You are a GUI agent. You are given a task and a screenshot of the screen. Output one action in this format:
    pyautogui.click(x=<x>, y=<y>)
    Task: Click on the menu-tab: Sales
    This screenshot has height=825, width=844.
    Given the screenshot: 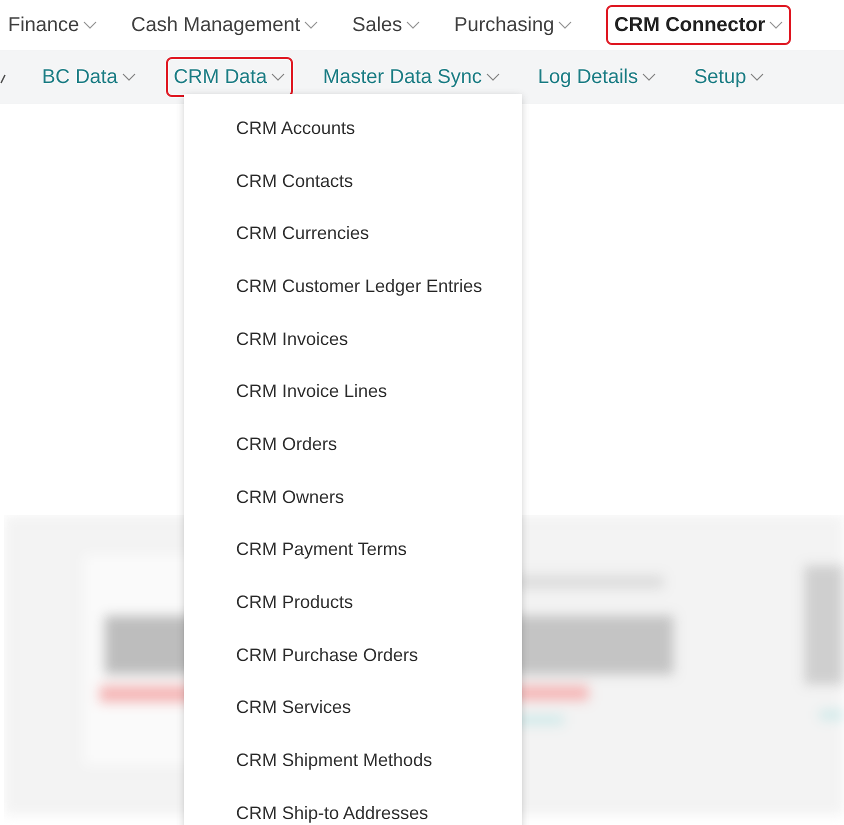 What is the action you would take?
    pyautogui.click(x=386, y=25)
    